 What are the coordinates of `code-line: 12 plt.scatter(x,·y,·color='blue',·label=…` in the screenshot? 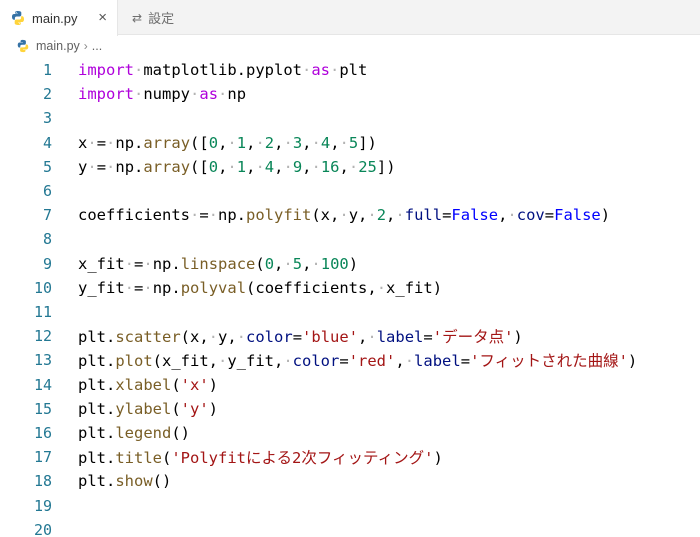 It's located at (350, 336).